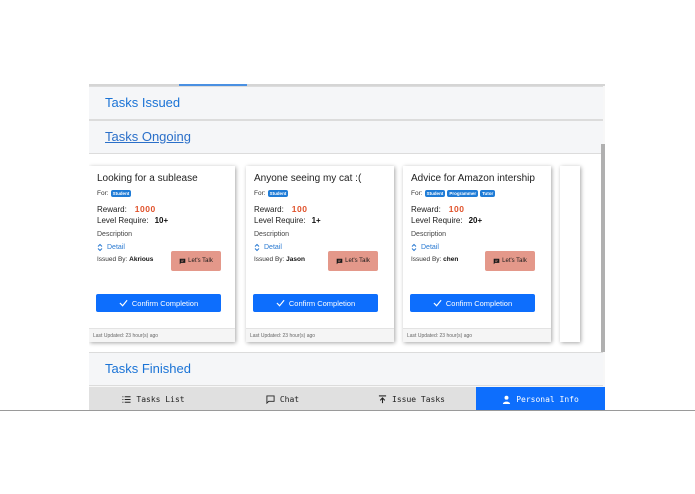 Image resolution: width=695 pixels, height=494 pixels. What do you see at coordinates (475, 220) in the screenshot?
I see `level-value: 20+` at bounding box center [475, 220].